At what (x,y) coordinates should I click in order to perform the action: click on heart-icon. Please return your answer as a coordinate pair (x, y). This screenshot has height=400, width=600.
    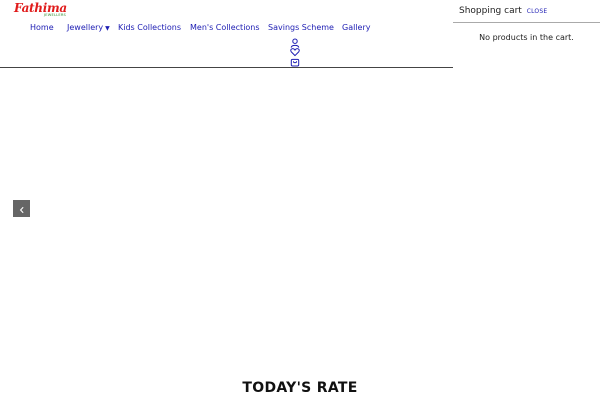
    Looking at the image, I should click on (295, 52).